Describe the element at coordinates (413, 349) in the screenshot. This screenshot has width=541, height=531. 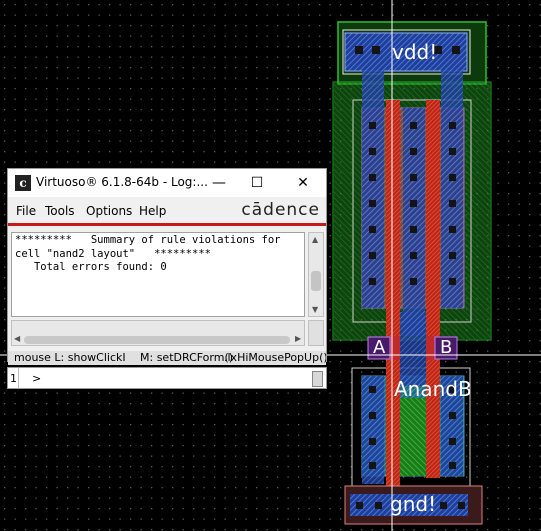
I see `output-metal` at that location.